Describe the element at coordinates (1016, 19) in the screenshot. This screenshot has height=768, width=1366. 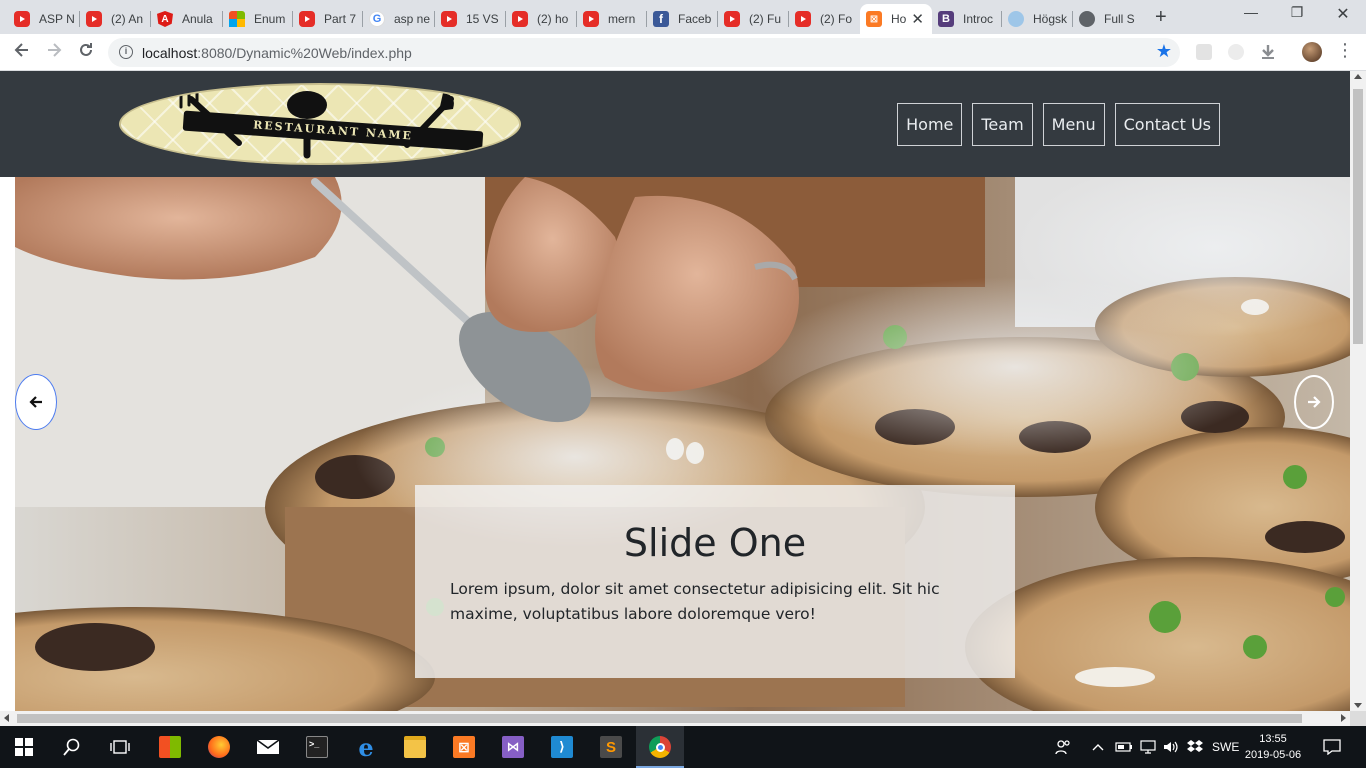
I see `cloud-icon` at that location.